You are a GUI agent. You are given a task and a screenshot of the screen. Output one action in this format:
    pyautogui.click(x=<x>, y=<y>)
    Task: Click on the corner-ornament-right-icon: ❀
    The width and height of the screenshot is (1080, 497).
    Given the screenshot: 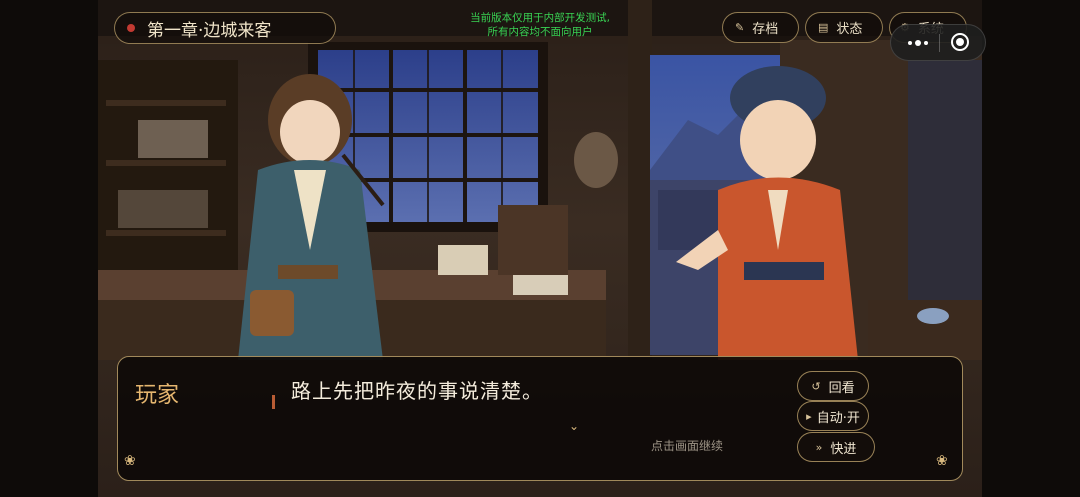 What is the action you would take?
    pyautogui.click(x=942, y=461)
    